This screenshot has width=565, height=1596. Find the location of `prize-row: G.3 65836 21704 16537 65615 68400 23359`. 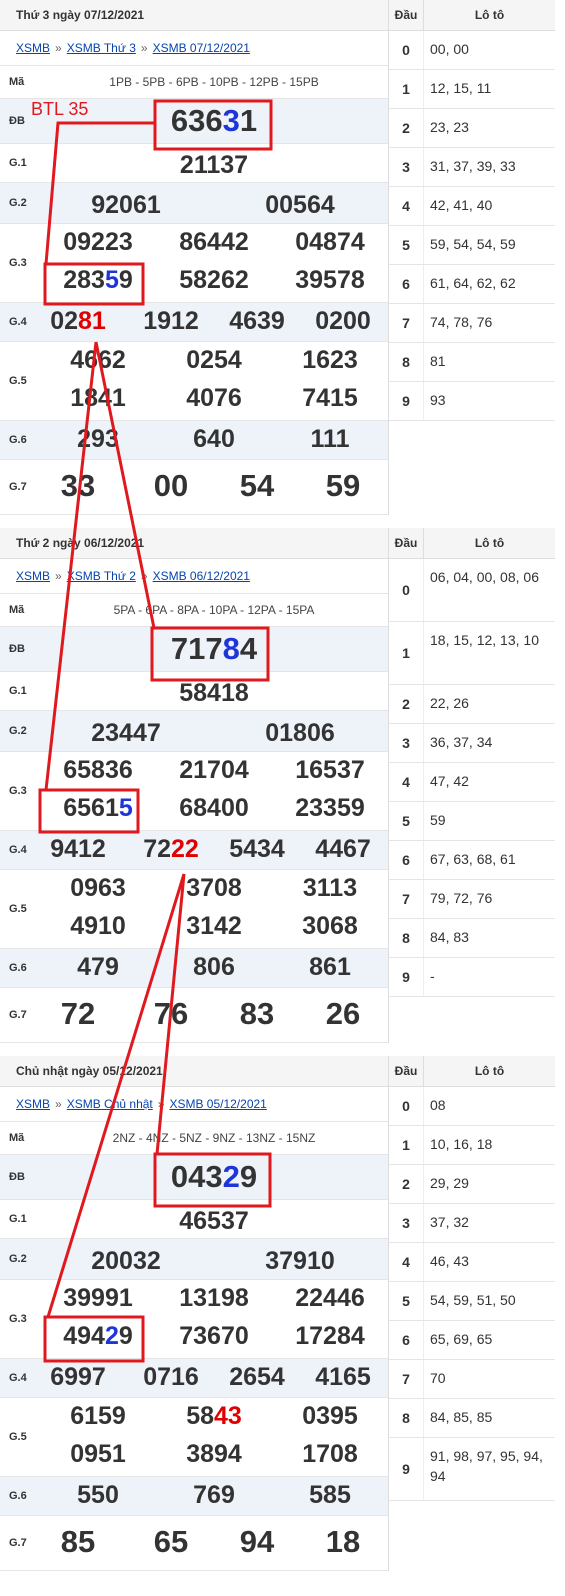

prize-row: G.3 65836 21704 16537 65615 68400 23359 is located at coordinates (194, 791).